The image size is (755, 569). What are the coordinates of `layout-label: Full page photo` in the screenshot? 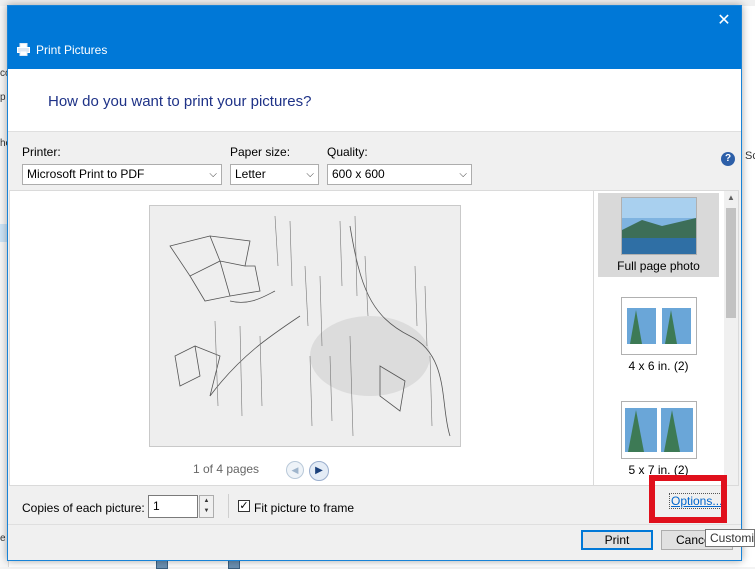 It's located at (658, 266).